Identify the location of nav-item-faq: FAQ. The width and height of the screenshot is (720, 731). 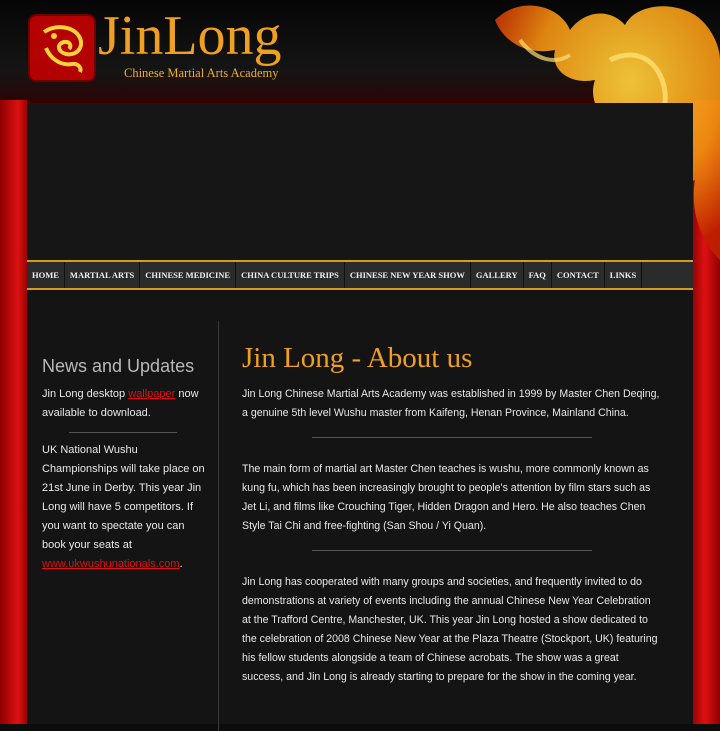
(538, 275).